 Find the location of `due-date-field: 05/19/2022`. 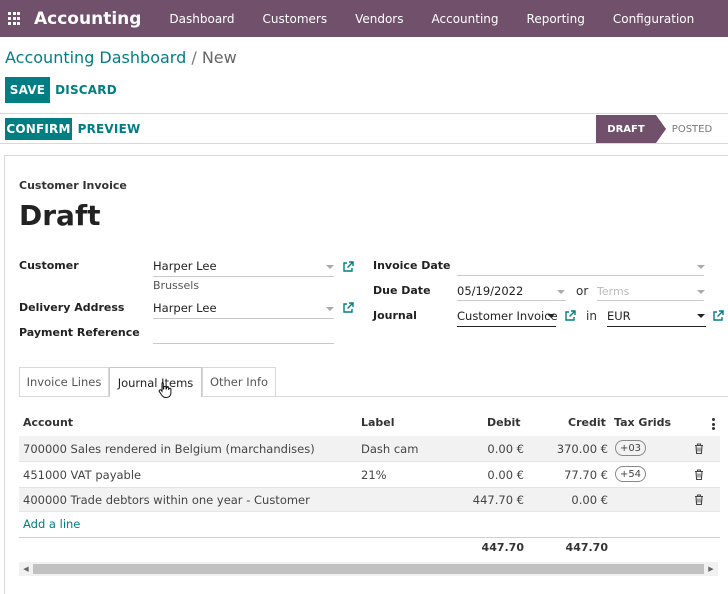

due-date-field: 05/19/2022 is located at coordinates (490, 291).